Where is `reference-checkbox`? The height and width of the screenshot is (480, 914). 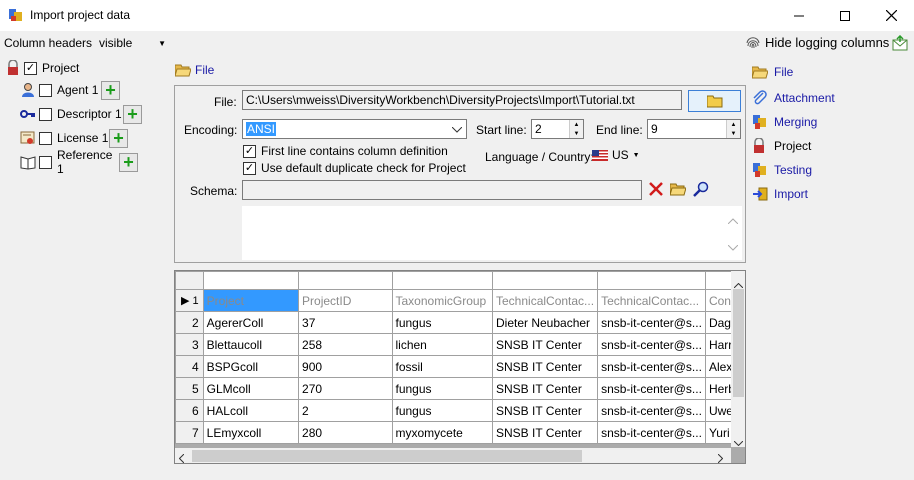 reference-checkbox is located at coordinates (45, 162).